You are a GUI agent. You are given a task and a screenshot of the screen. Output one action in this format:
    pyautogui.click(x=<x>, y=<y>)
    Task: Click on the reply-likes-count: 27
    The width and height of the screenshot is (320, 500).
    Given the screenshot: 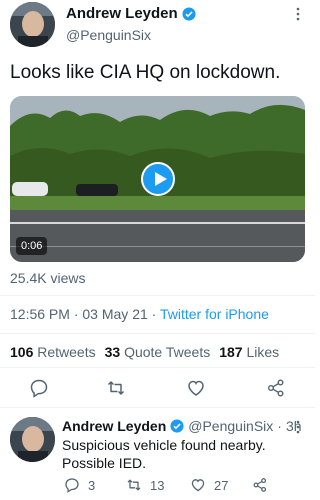 What is the action you would take?
    pyautogui.click(x=221, y=485)
    